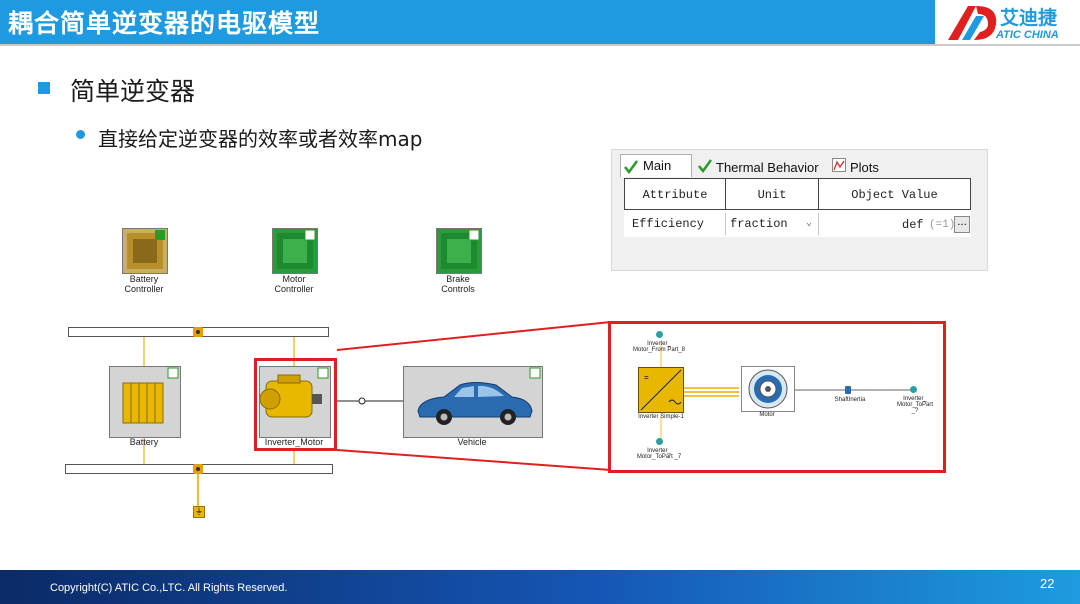 This screenshot has width=1080, height=604. I want to click on motor-controller-block, so click(295, 251).